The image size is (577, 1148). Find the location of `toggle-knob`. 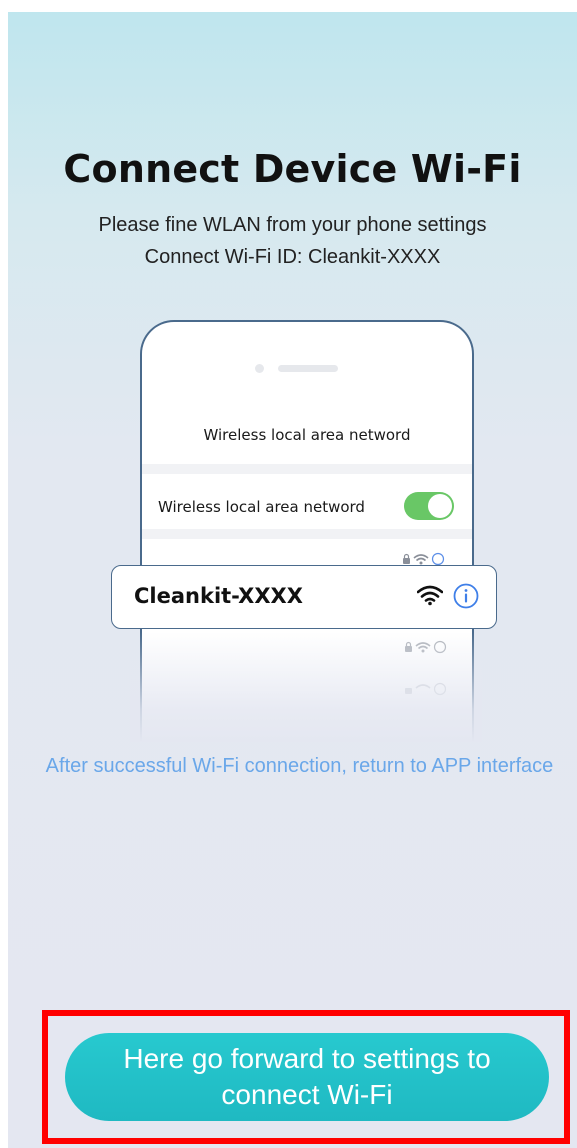

toggle-knob is located at coordinates (440, 506).